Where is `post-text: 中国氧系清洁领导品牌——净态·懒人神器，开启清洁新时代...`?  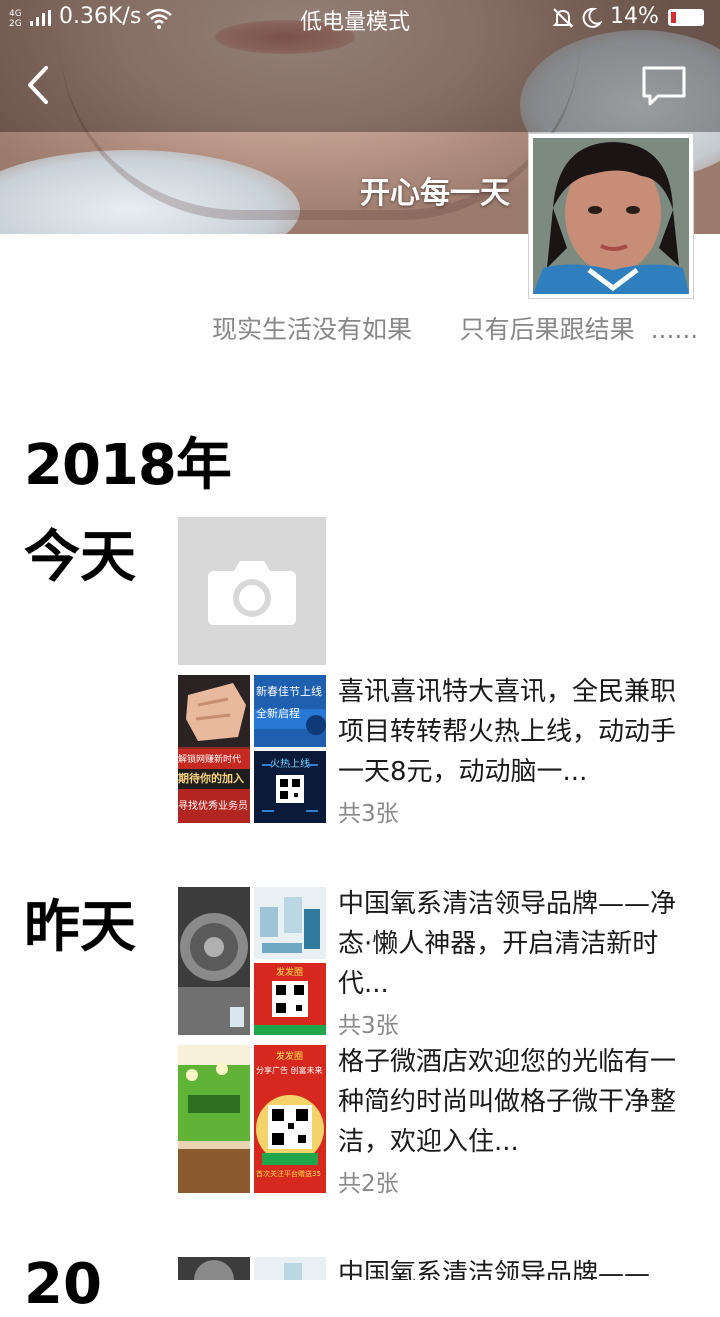 post-text: 中国氧系清洁领导品牌——净态·懒人神器，开启清洁新时代... is located at coordinates (513, 944).